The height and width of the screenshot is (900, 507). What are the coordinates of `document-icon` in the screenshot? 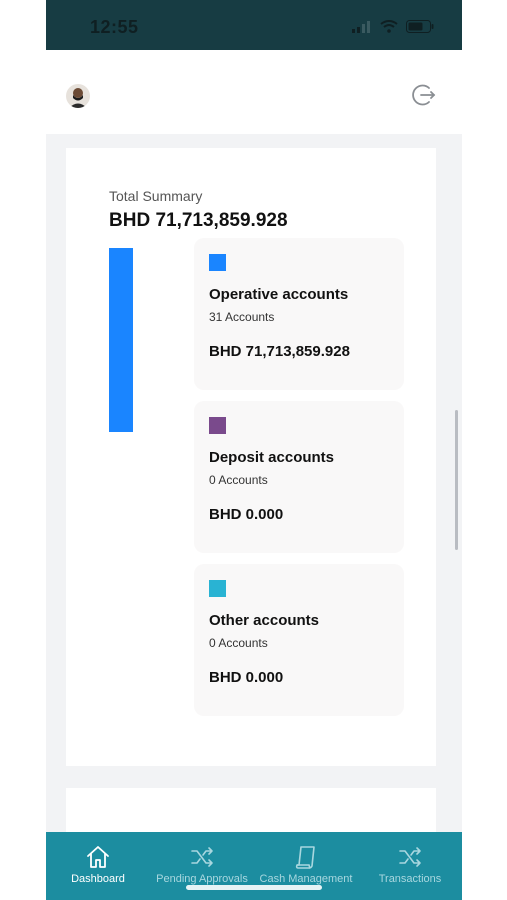 It's located at (305, 857).